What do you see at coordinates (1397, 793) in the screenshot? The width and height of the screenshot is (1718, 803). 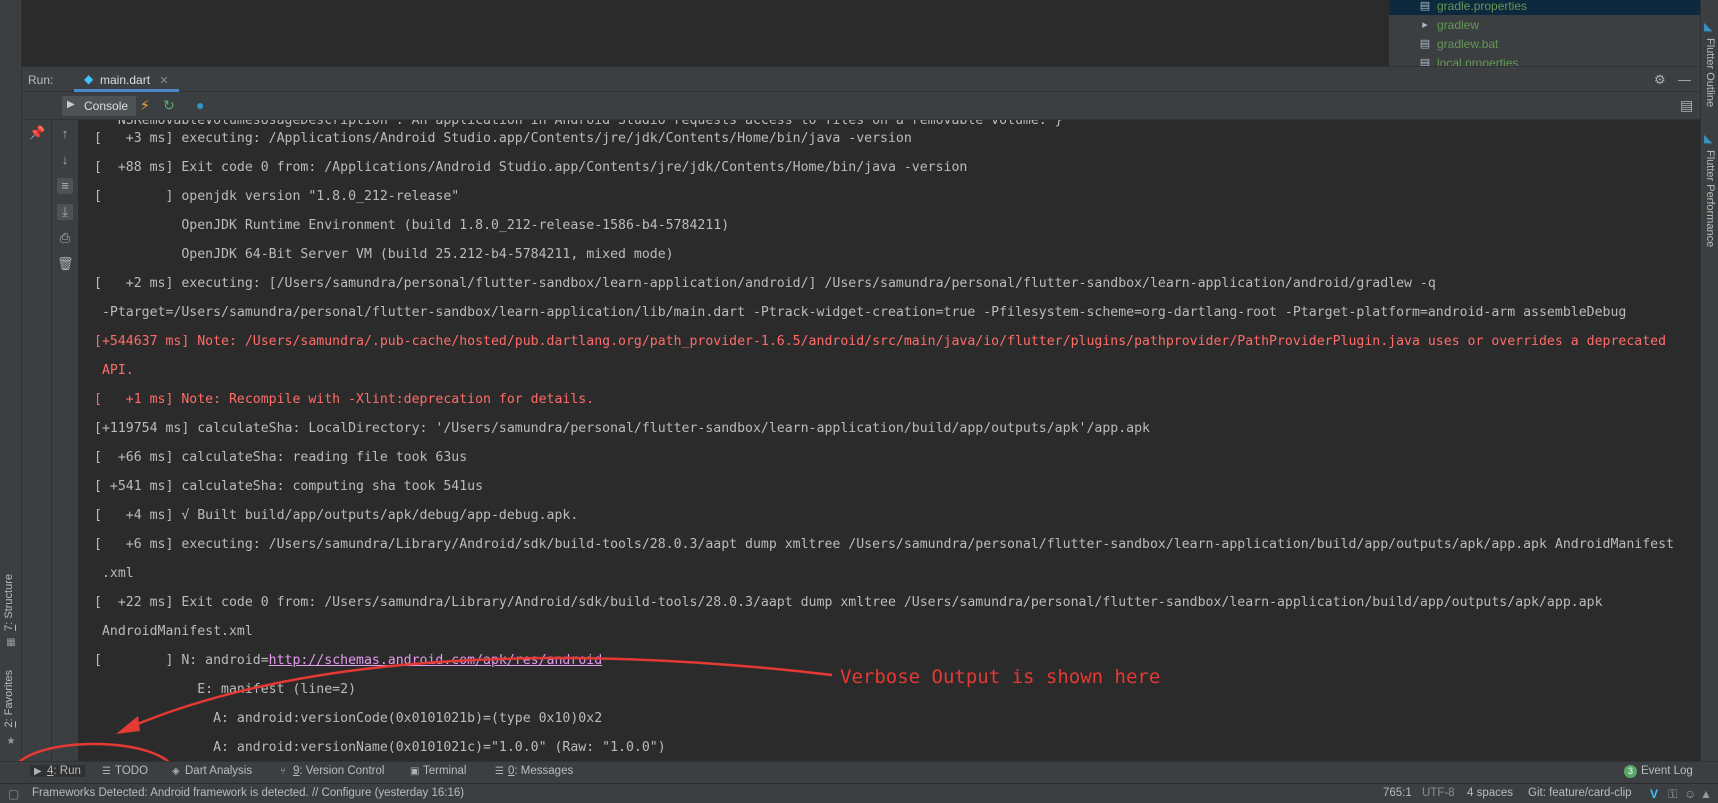 I see `cursor-position: 765:1` at bounding box center [1397, 793].